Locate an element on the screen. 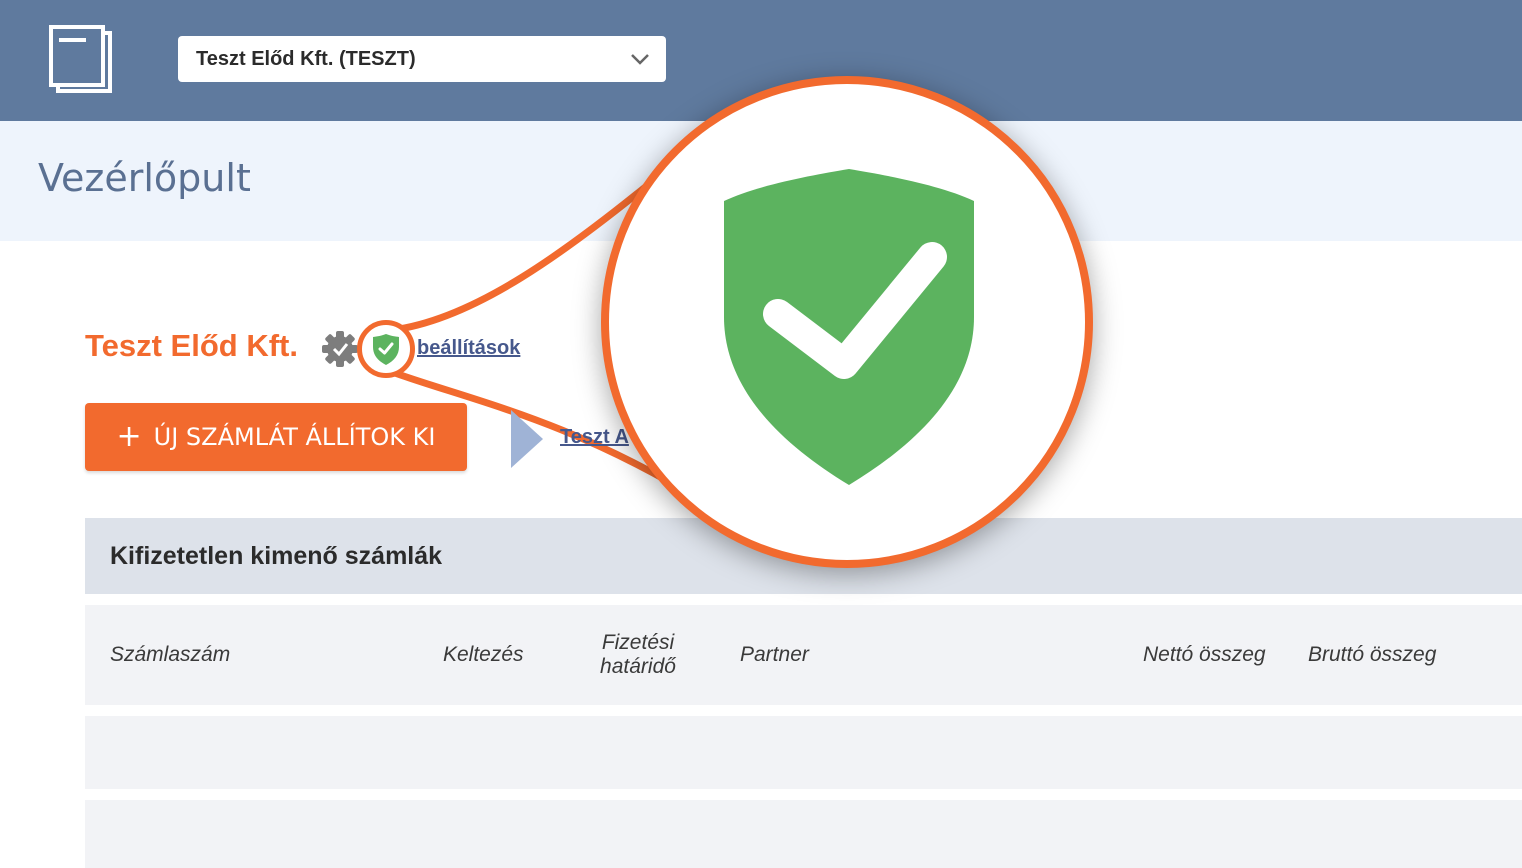 The image size is (1522, 868). company-name: Teszt Előd Kft. is located at coordinates (191, 345).